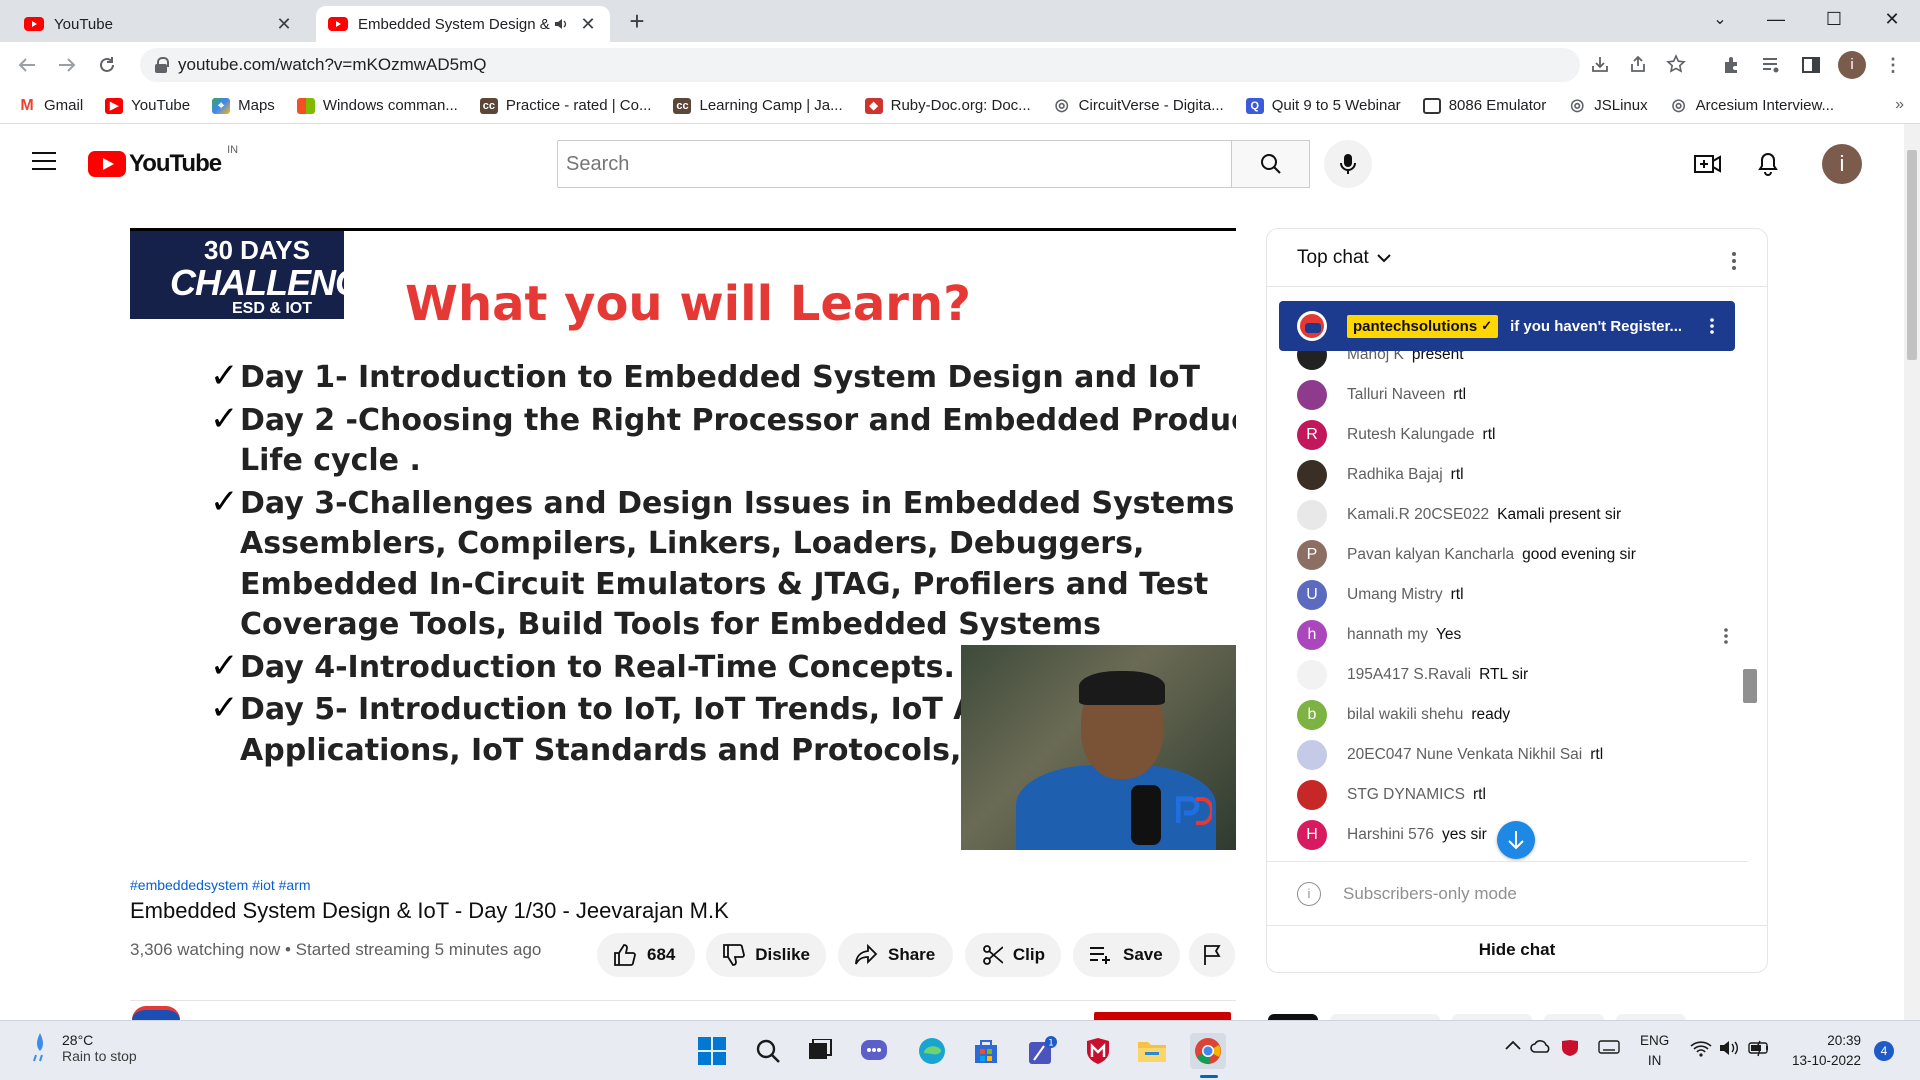  What do you see at coordinates (986, 1051) in the screenshot?
I see `microsoft-store-icon` at bounding box center [986, 1051].